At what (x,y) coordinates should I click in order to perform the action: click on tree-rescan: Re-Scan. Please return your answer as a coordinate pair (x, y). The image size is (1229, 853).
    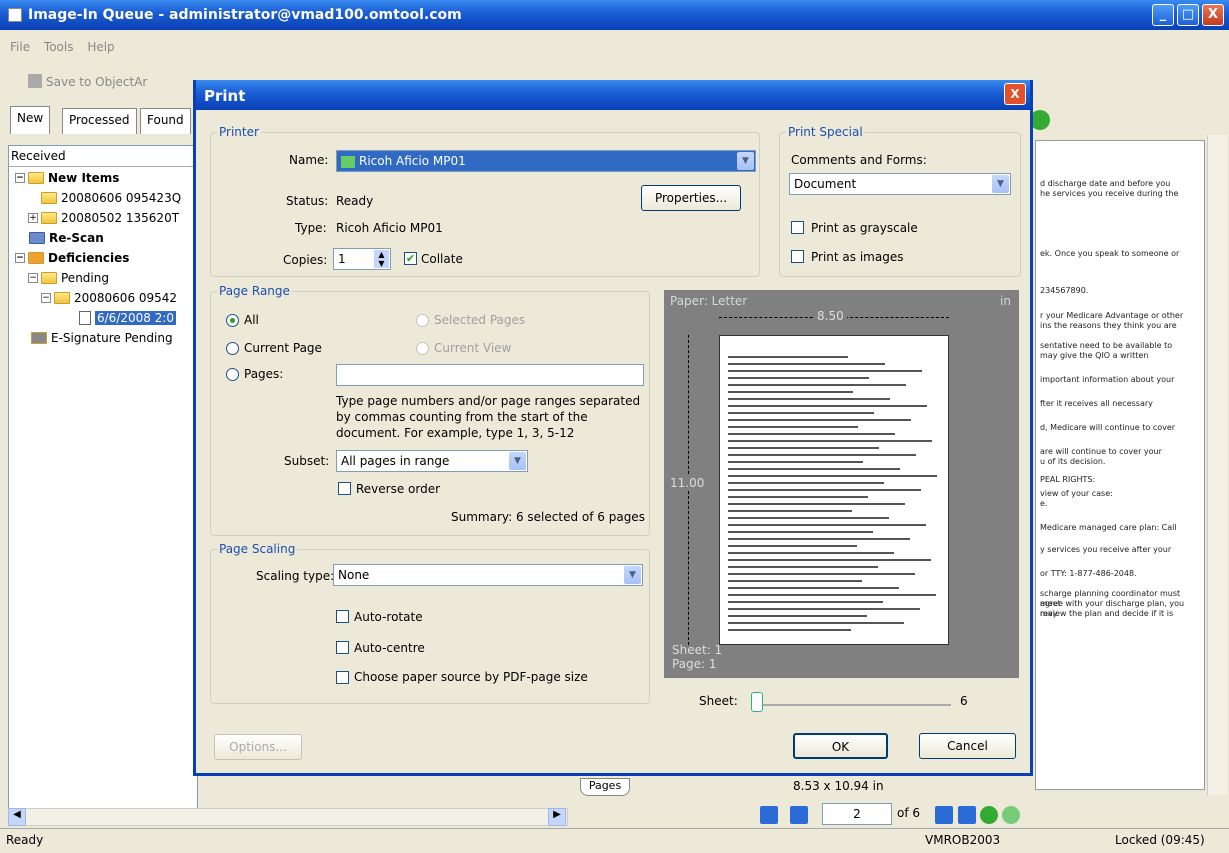
    Looking at the image, I should click on (66, 238).